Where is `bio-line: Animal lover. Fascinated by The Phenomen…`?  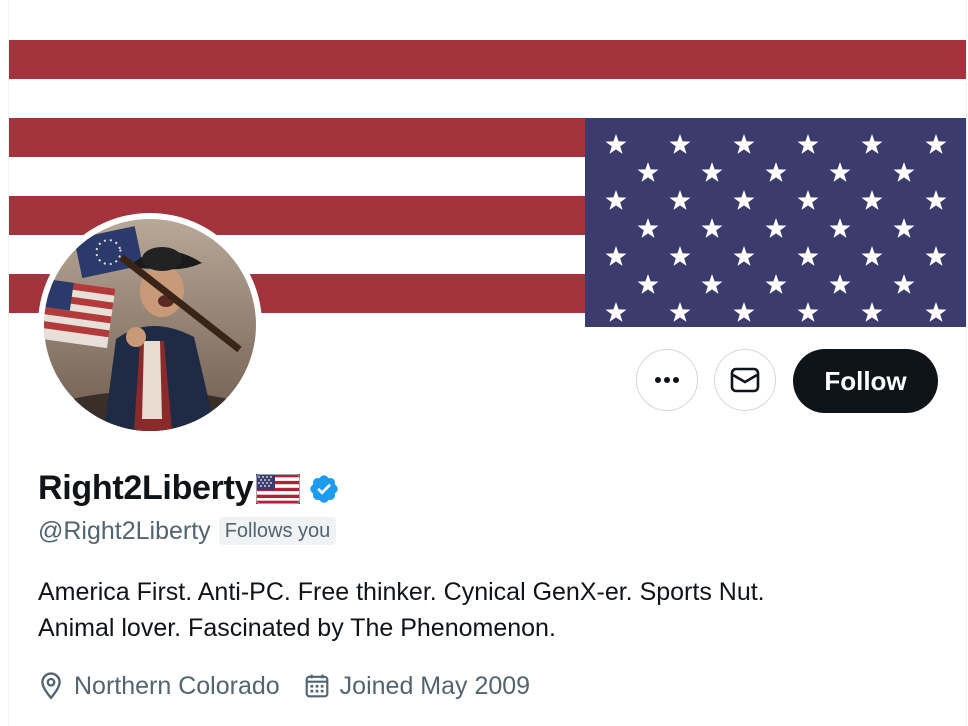
bio-line: Animal lover. Fascinated by The Phenomen… is located at coordinates (297, 628).